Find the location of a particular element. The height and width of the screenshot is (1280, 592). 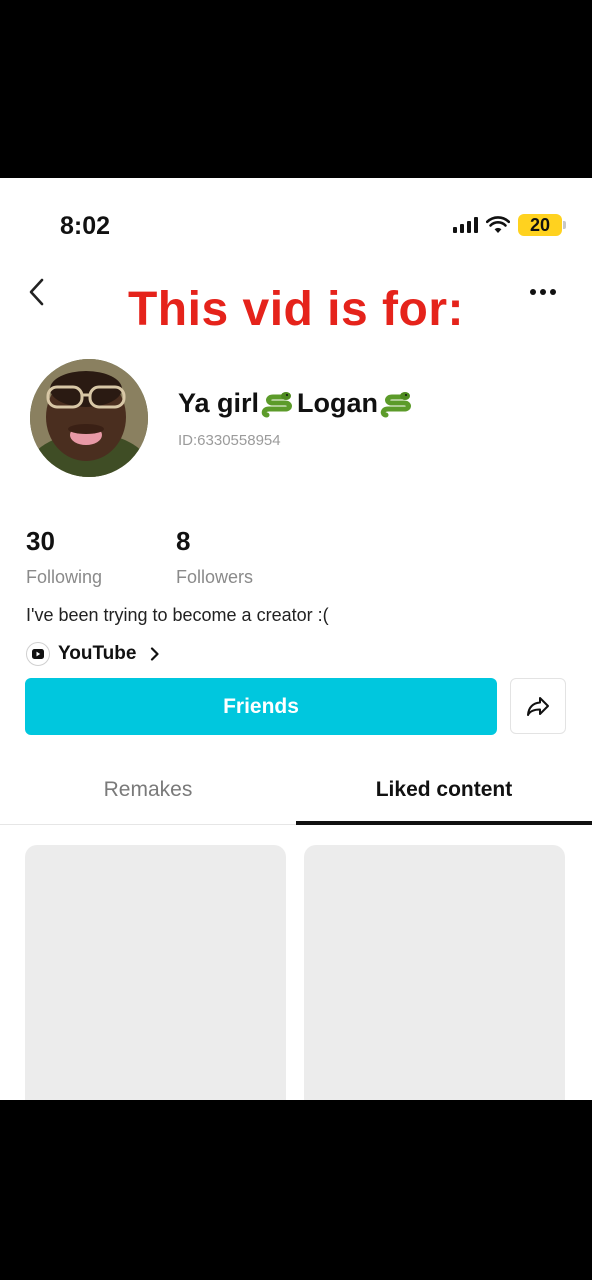

avatar is located at coordinates (89, 418).